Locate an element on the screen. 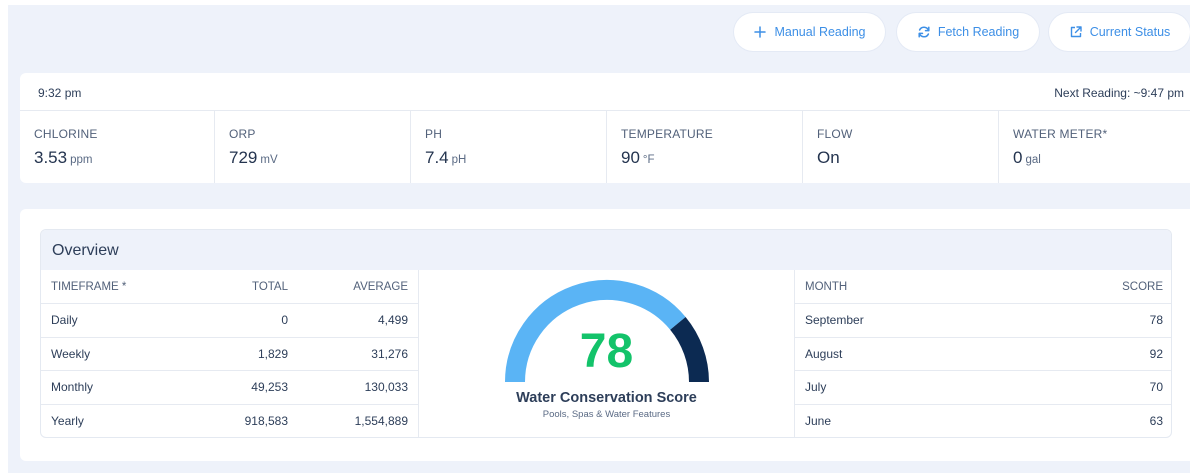  average-cell: 1,554,889 is located at coordinates (381, 421).